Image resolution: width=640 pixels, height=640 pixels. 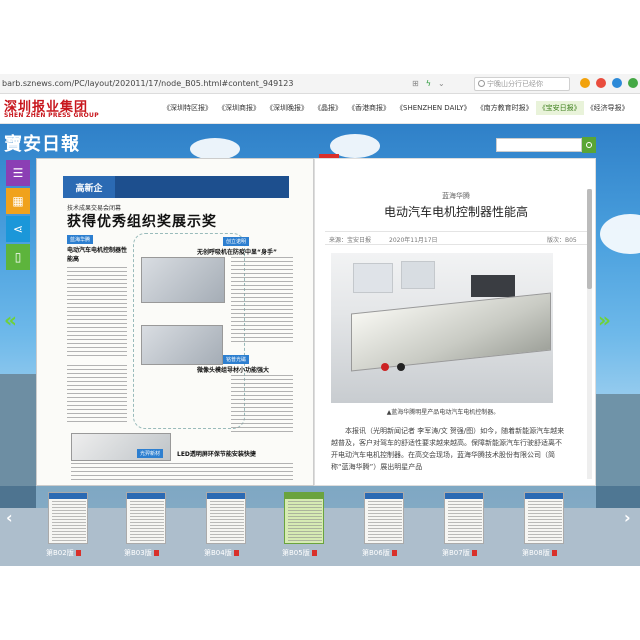 What do you see at coordinates (451, 332) in the screenshot?
I see `photo-controller` at bounding box center [451, 332].